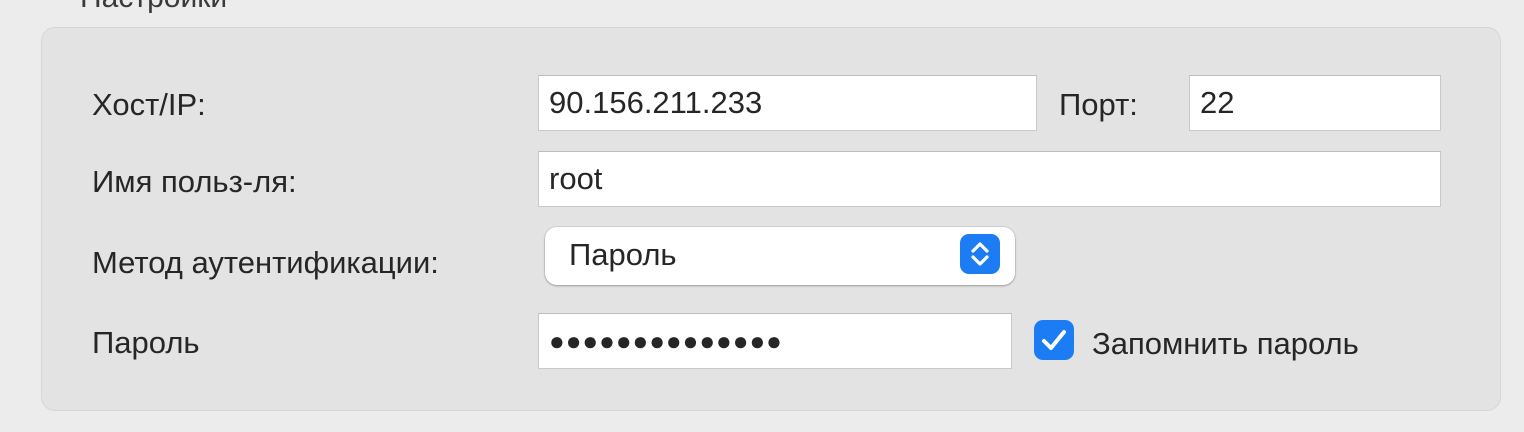 This screenshot has height=432, width=1524. I want to click on username-input: root, so click(989, 179).